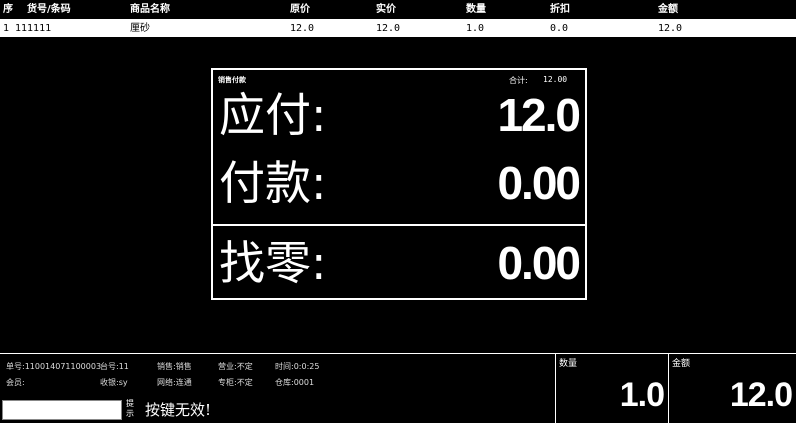  I want to click on cell-real-price: 12.0, so click(388, 28).